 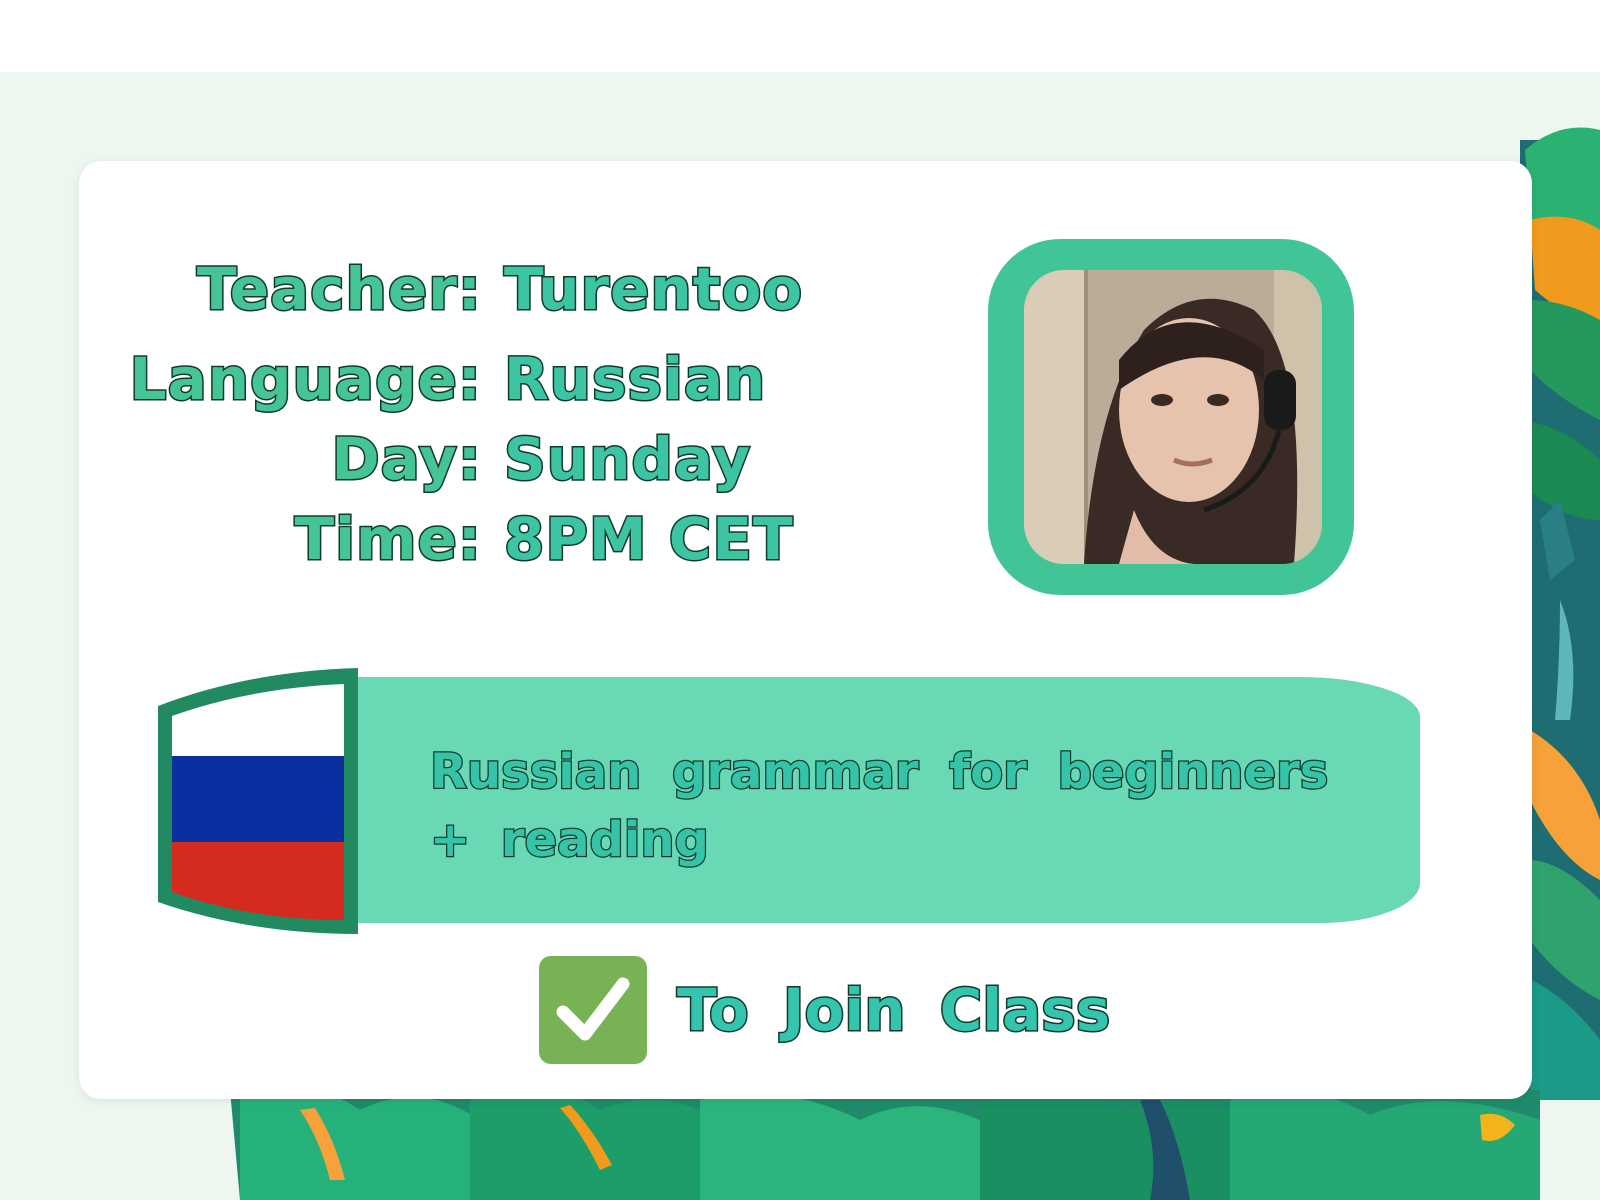 I want to click on day-label: Day:, so click(x=406, y=459).